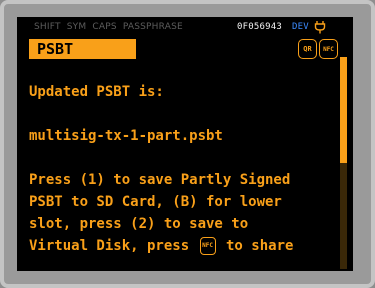  I want to click on status-bar: SHIFT SYM CAPS PASSPHRASE 0F056943 DEV, so click(185, 27).